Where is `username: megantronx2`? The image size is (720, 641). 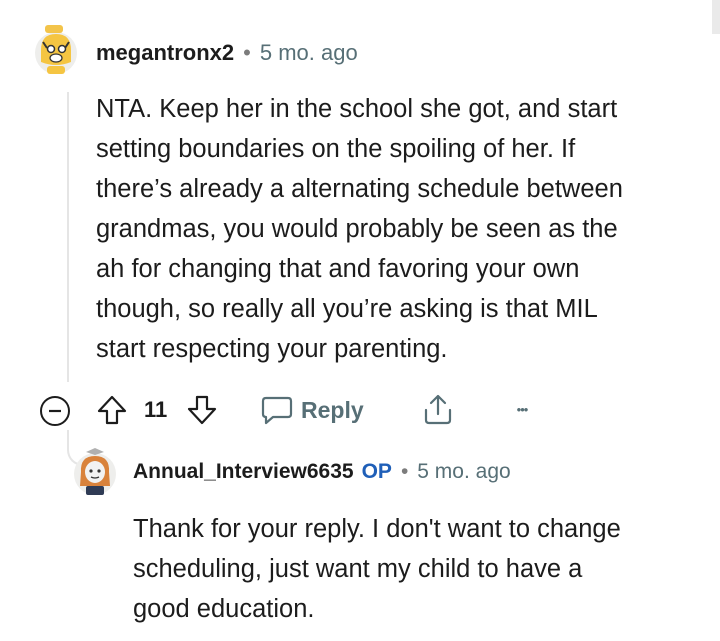
username: megantronx2 is located at coordinates (165, 53).